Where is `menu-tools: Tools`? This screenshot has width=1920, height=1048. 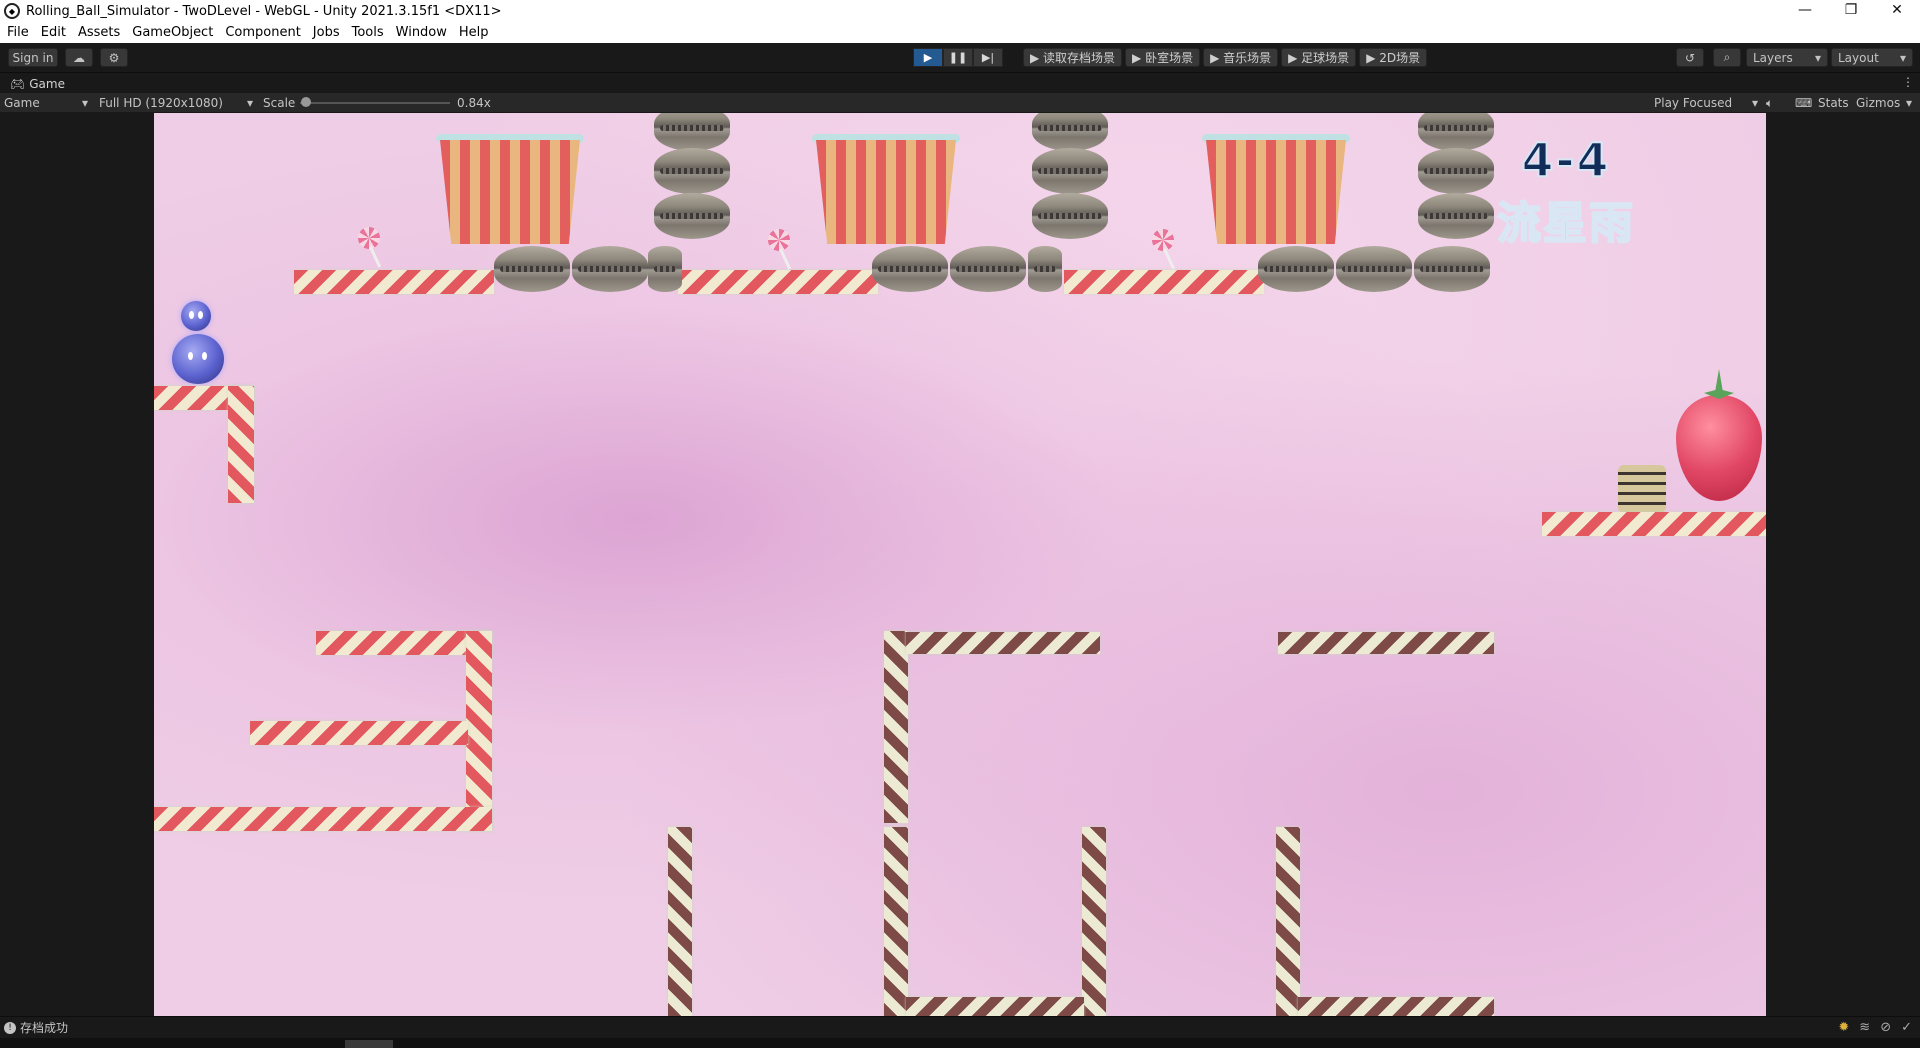
menu-tools: Tools is located at coordinates (368, 32).